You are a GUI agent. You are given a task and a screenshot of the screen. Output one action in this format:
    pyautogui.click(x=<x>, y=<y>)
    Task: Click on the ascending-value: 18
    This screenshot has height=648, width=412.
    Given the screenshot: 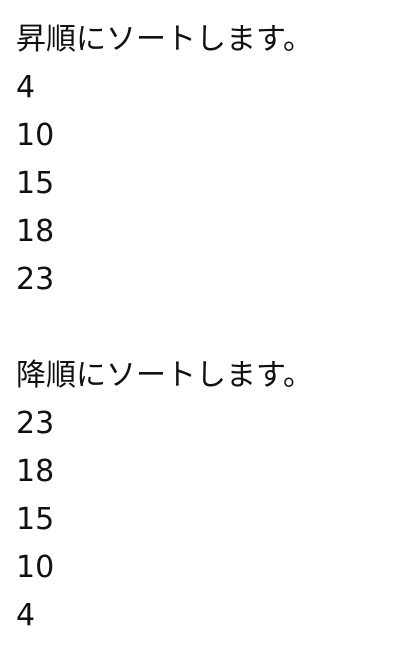 What is the action you would take?
    pyautogui.click(x=35, y=231)
    